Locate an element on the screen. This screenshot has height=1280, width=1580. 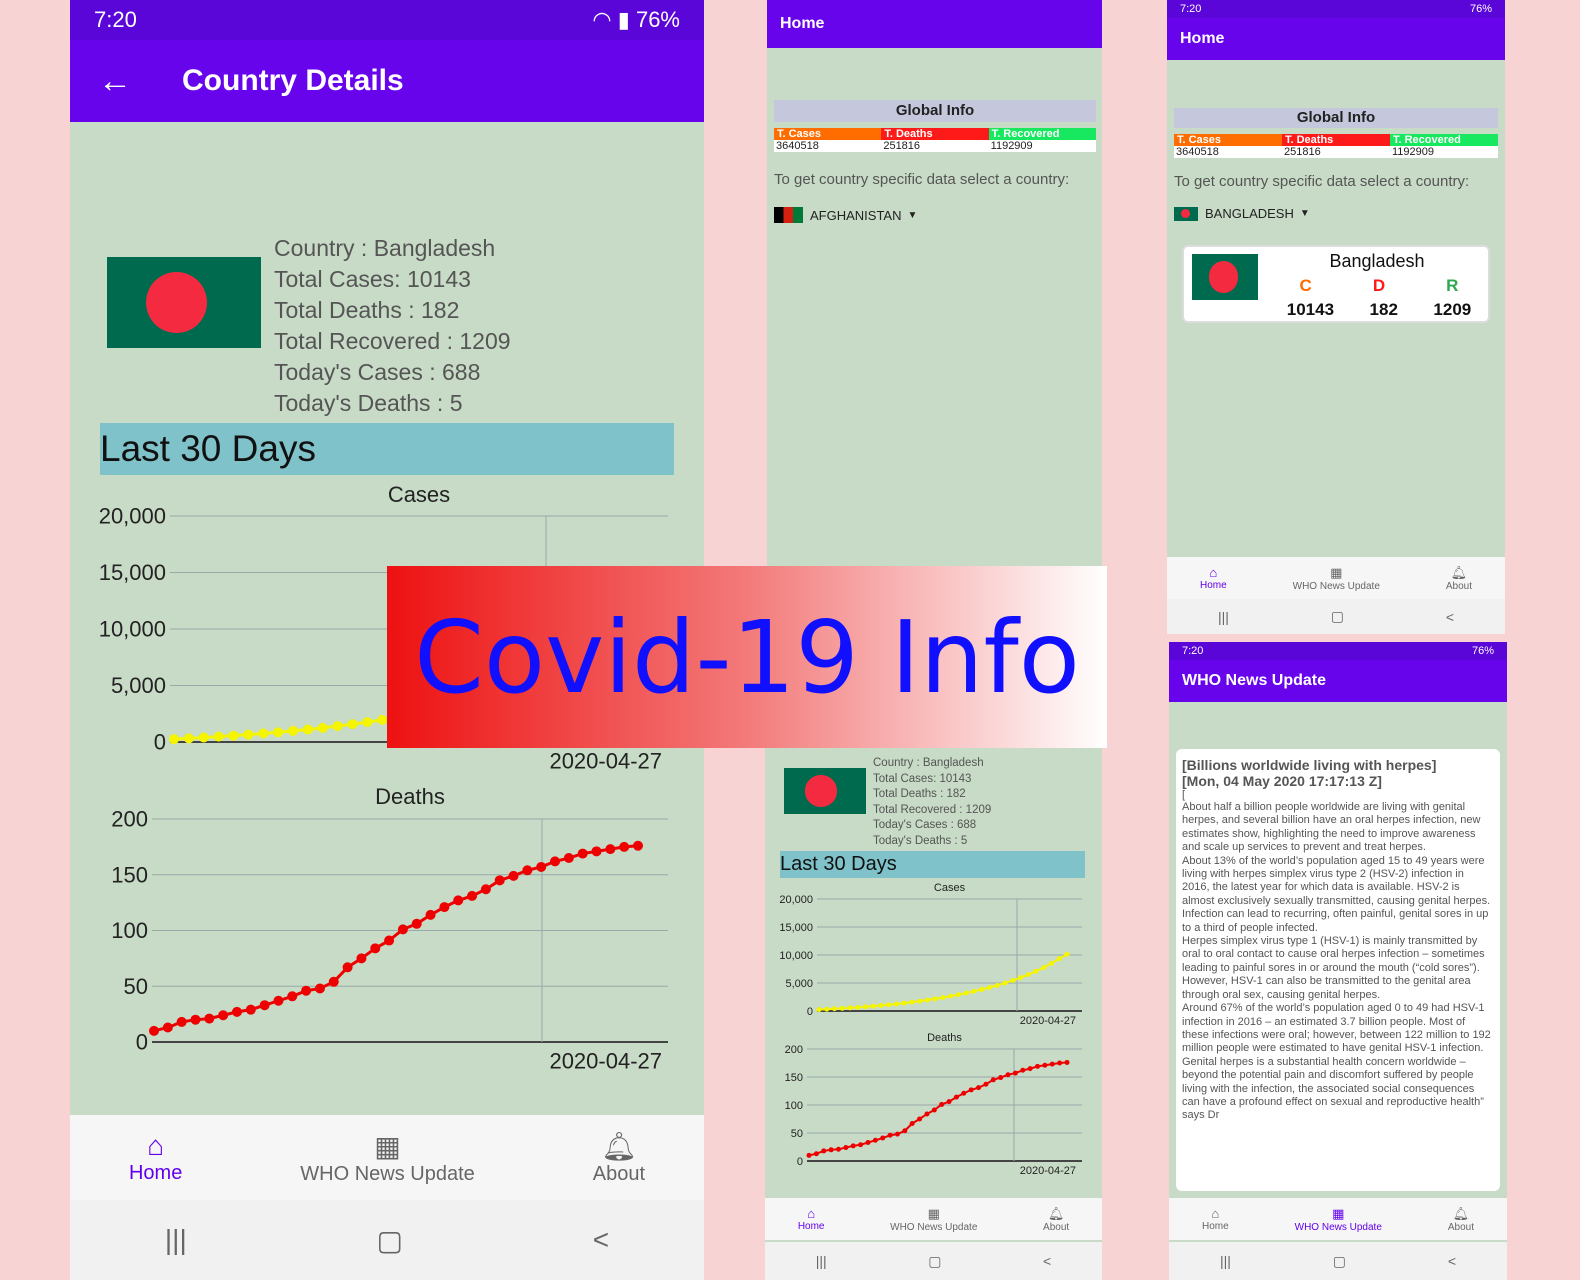
country-card: Bangladesh C D R 10143 182 1209 is located at coordinates (1336, 284).